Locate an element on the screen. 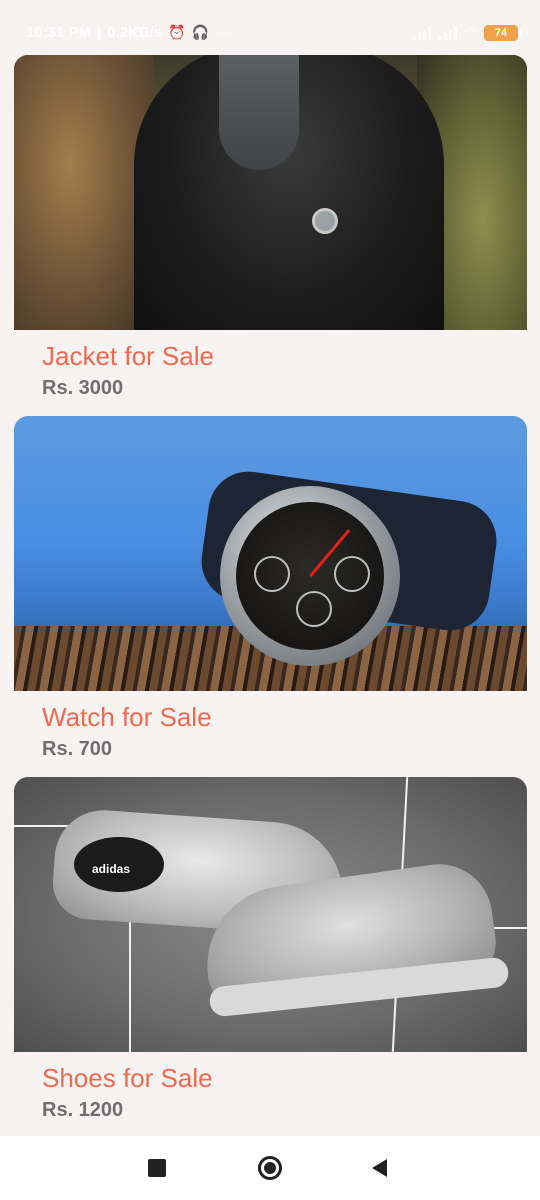 The width and height of the screenshot is (540, 1200). product-title: Watch for Sale is located at coordinates (127, 717).